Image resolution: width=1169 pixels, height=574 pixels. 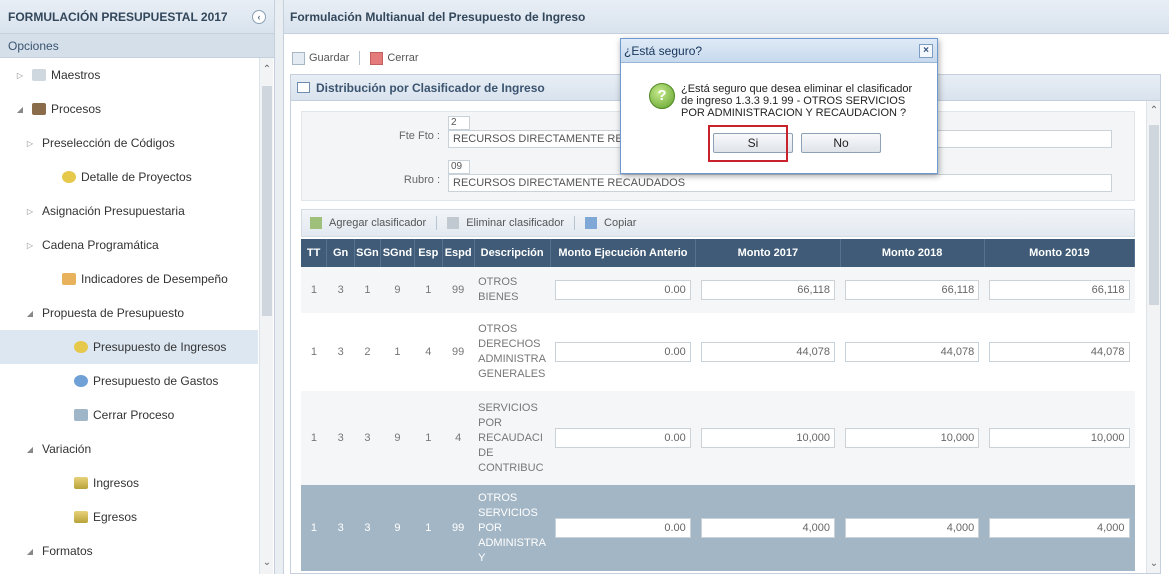 I want to click on column-header: Descripción, so click(x=512, y=253).